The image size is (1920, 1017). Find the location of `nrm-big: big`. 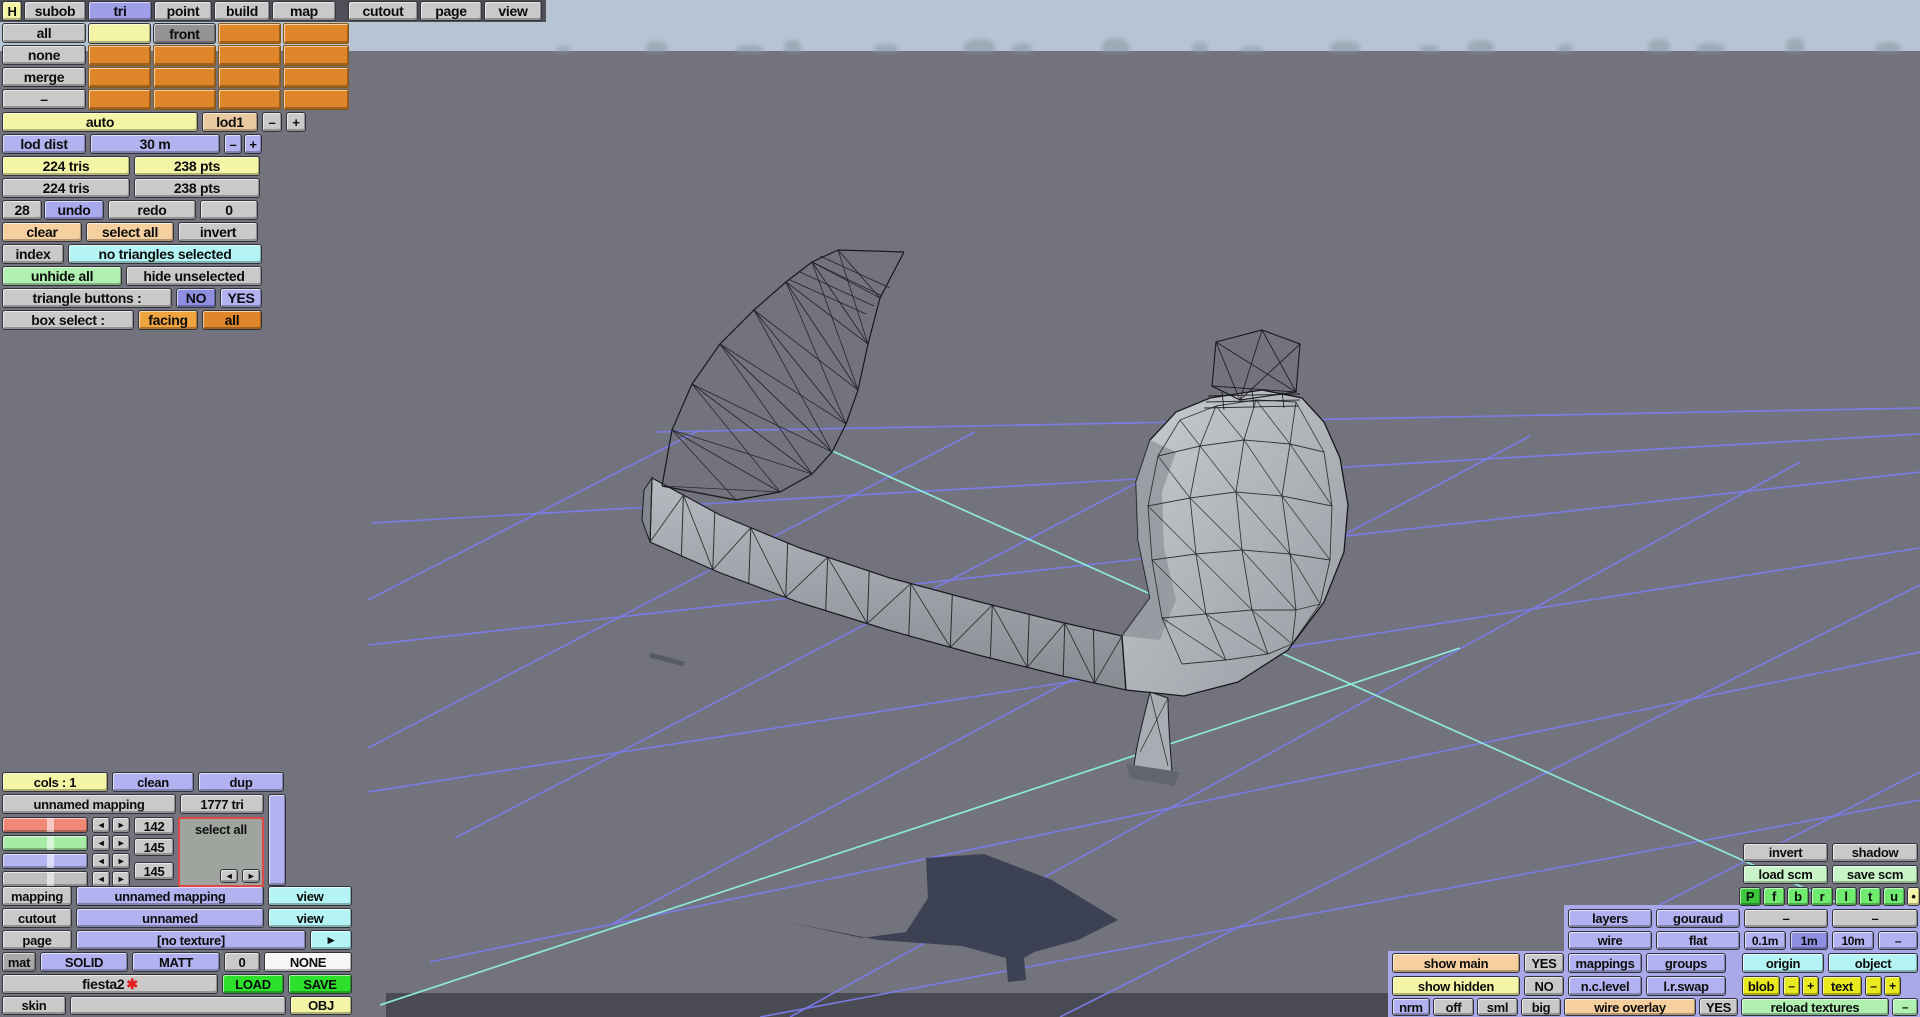

nrm-big: big is located at coordinates (1541, 1007).